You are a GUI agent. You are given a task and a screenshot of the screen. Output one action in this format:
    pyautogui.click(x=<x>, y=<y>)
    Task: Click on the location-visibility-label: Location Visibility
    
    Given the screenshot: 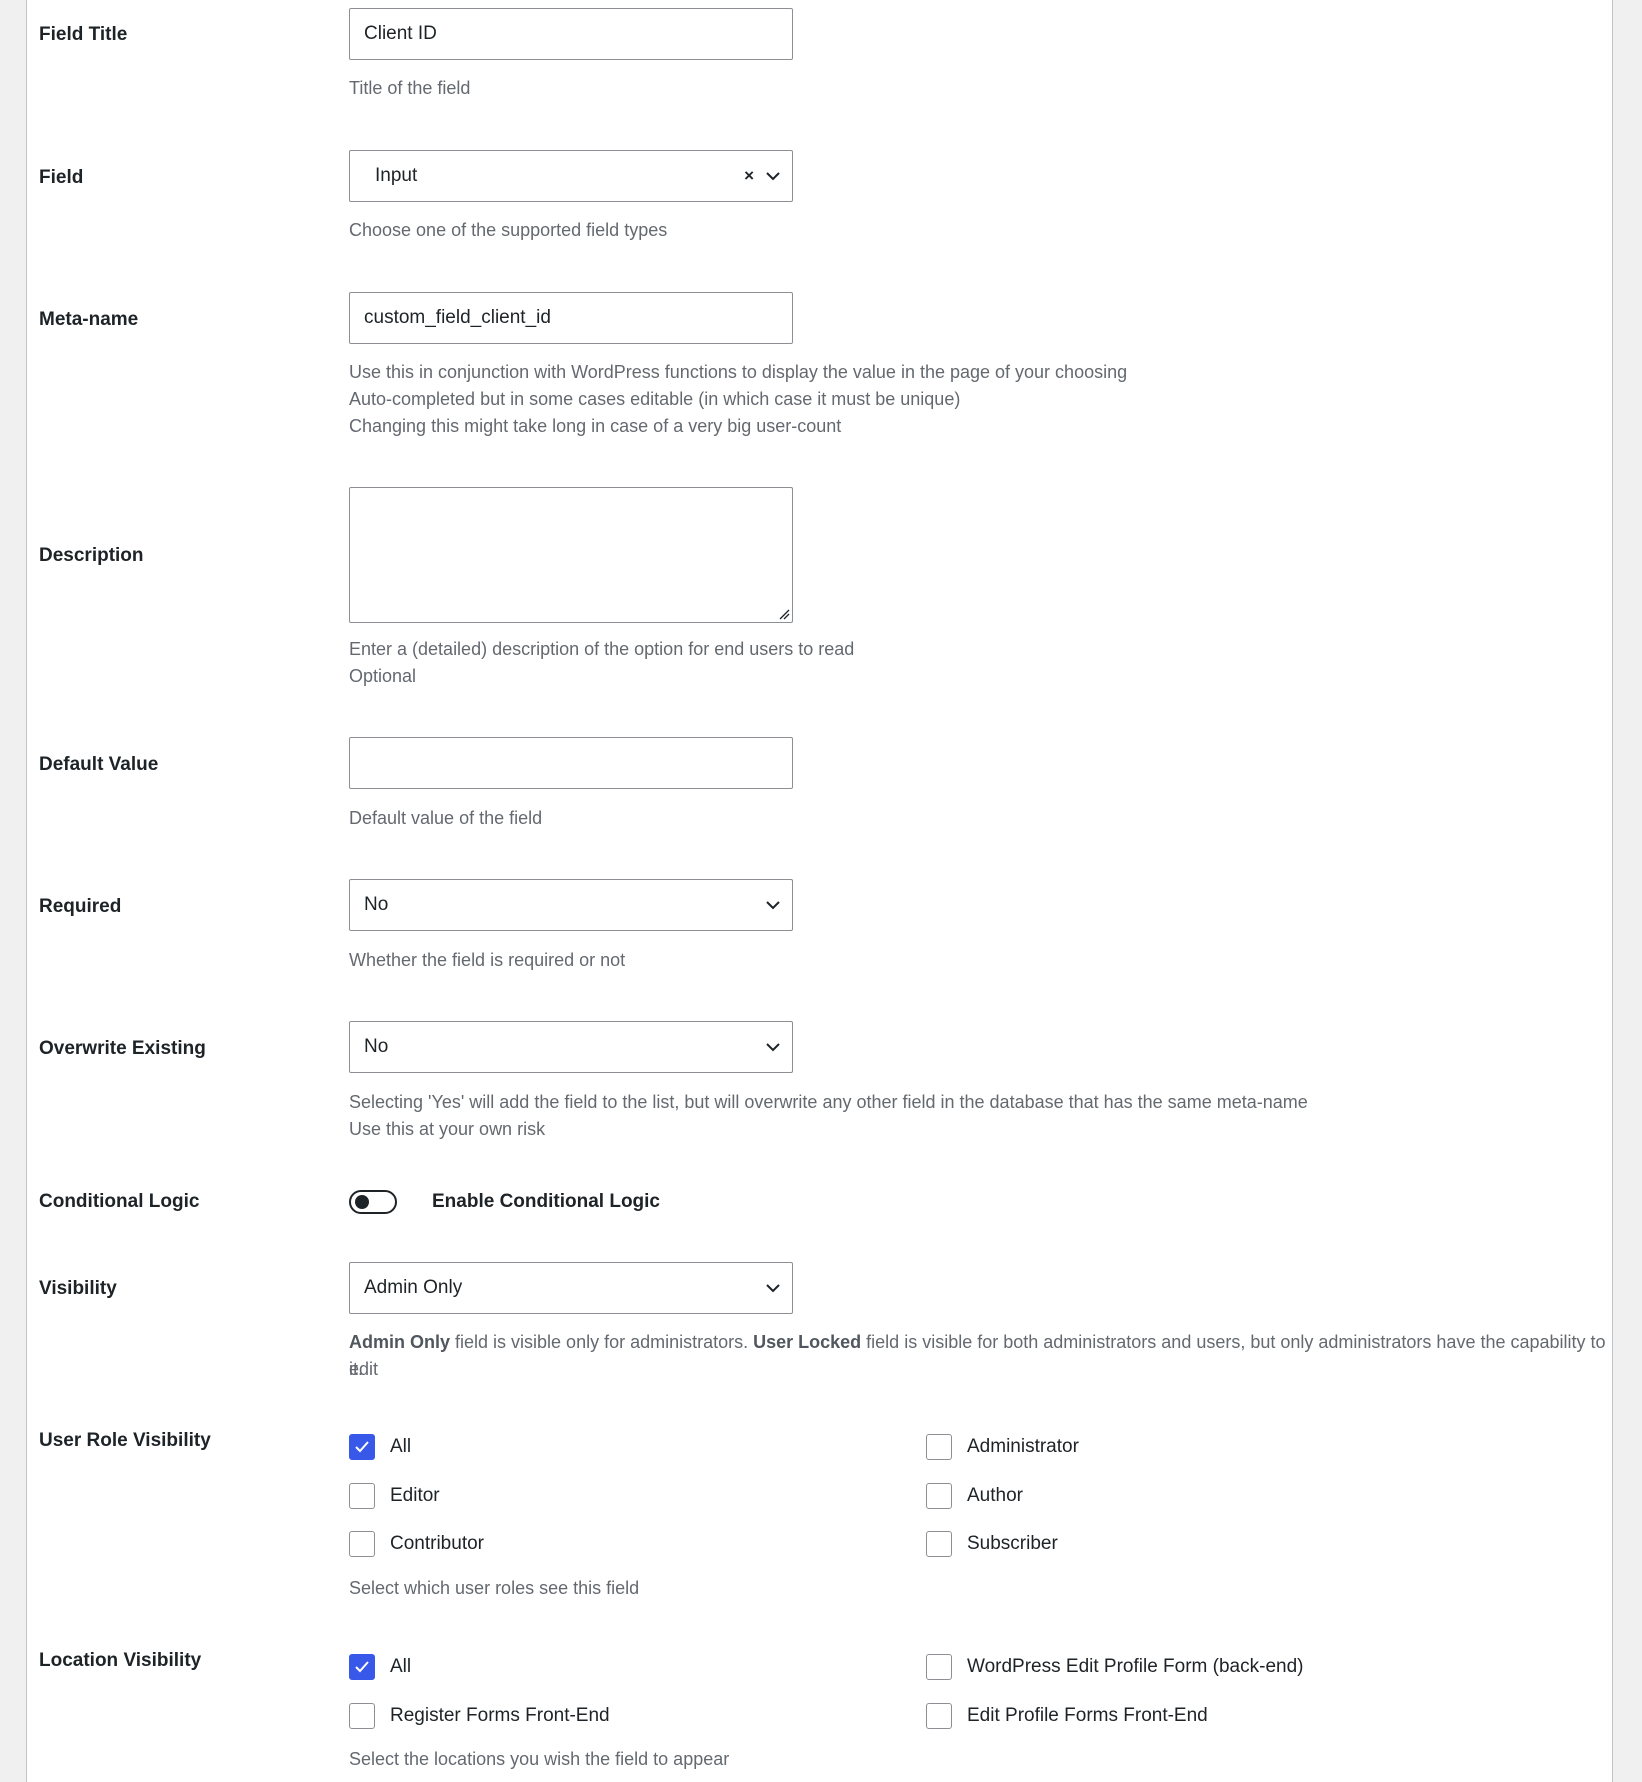 What is the action you would take?
    pyautogui.click(x=120, y=1660)
    